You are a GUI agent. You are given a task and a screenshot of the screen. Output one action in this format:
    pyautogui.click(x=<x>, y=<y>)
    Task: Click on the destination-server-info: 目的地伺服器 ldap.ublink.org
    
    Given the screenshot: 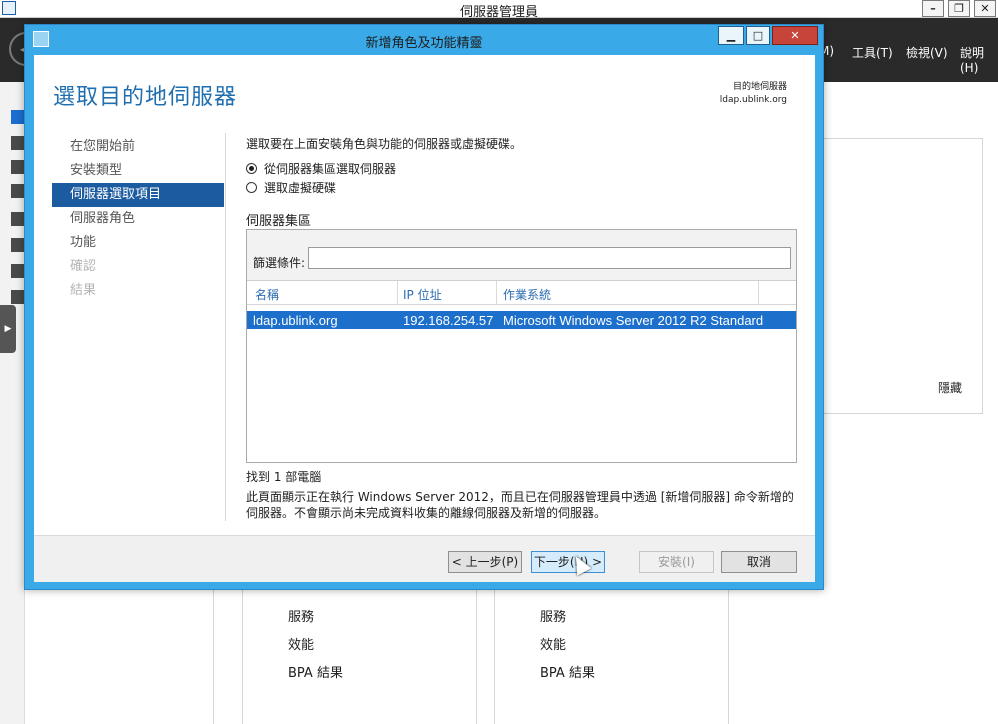 What is the action you would take?
    pyautogui.click(x=753, y=94)
    